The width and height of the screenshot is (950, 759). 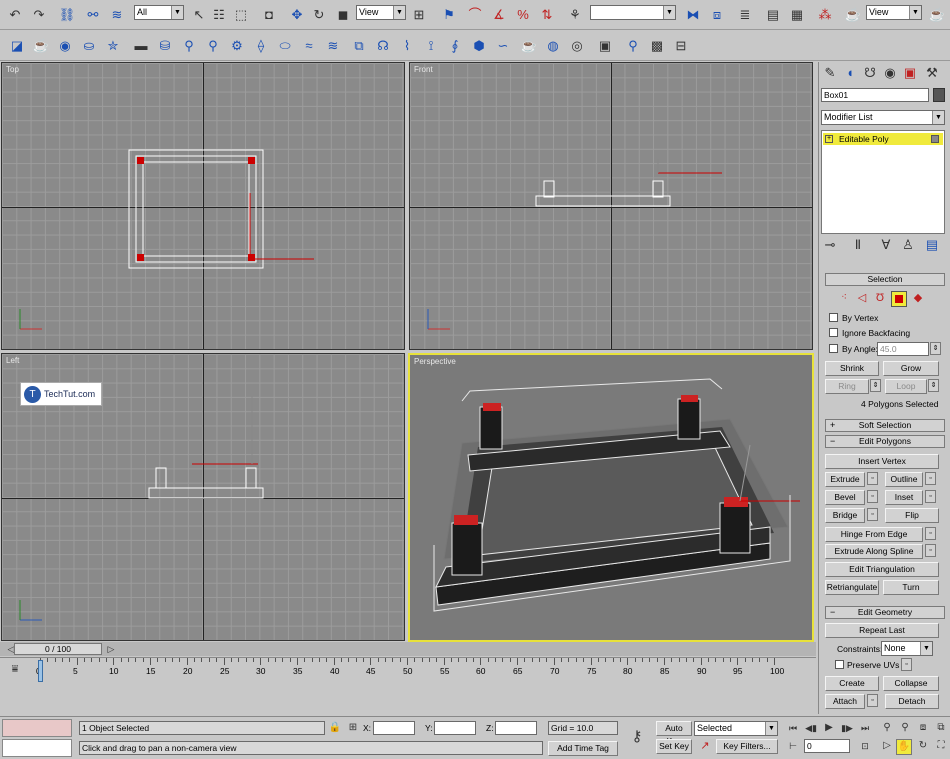 What do you see at coordinates (547, 15) in the screenshot?
I see `spinner-snap-icon: ⇅` at bounding box center [547, 15].